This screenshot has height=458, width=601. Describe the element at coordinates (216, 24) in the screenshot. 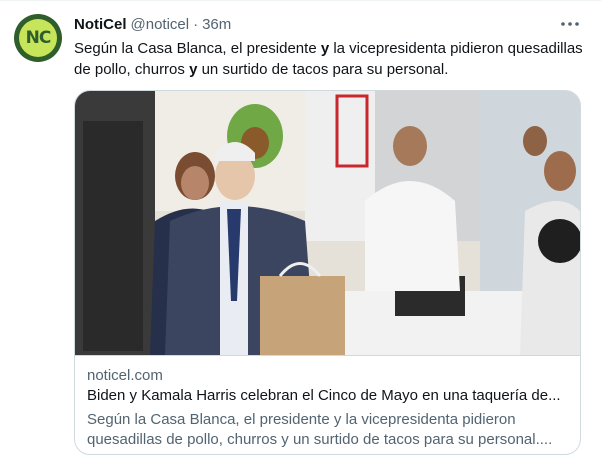

I see `timestamp: 36m` at that location.